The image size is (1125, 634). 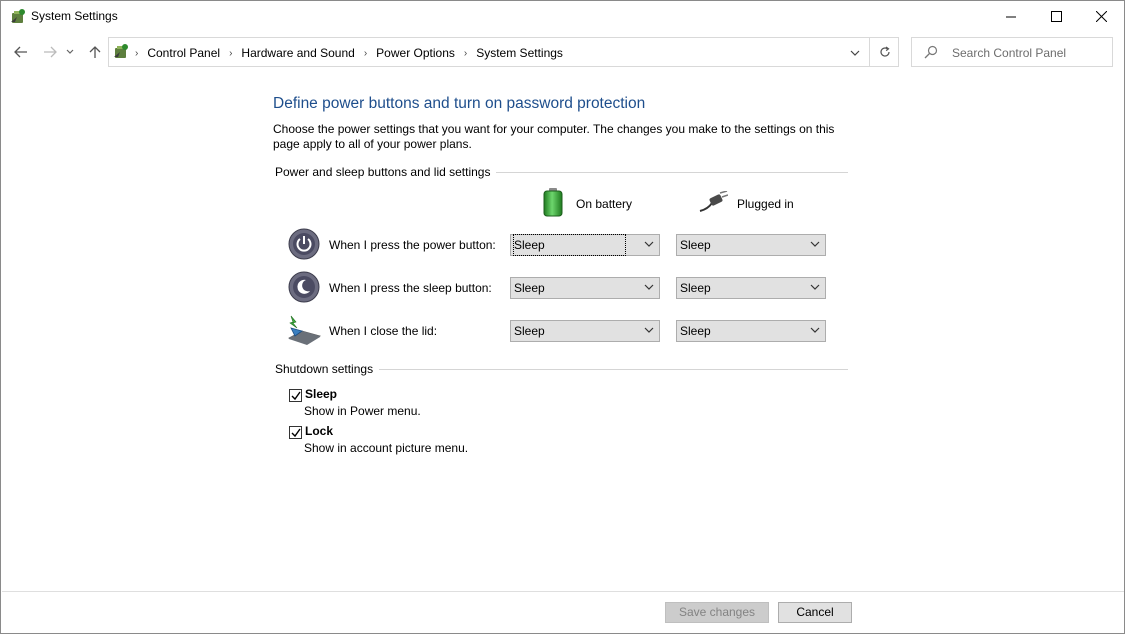 I want to click on lock-checkbox, so click(x=295, y=432).